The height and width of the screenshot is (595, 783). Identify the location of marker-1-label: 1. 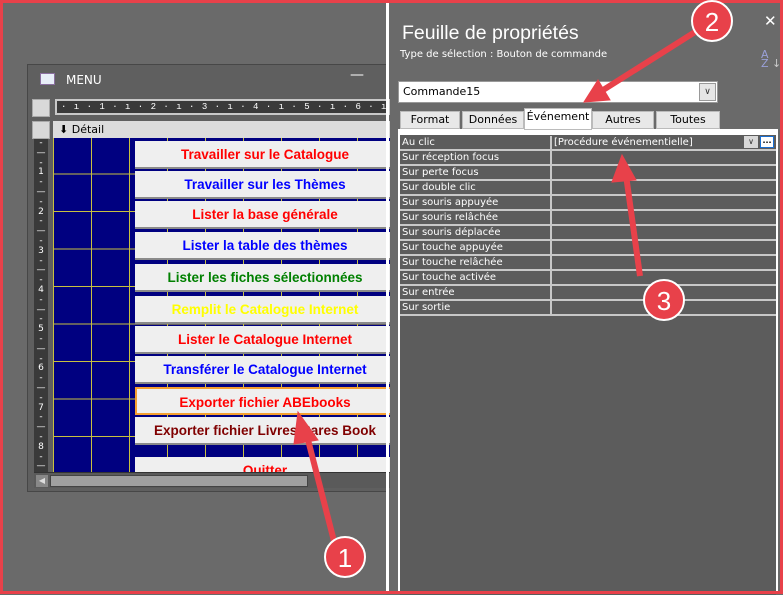
(345, 558).